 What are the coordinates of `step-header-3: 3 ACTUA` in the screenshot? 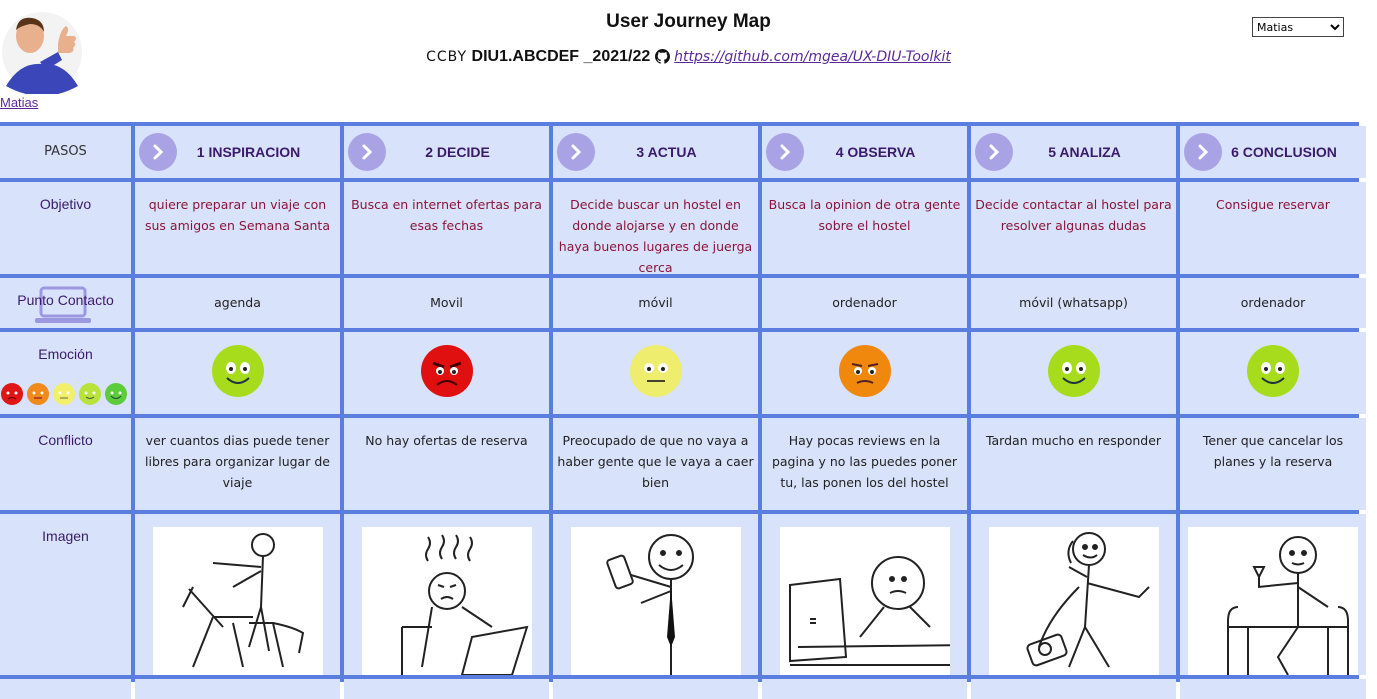 It's located at (655, 152).